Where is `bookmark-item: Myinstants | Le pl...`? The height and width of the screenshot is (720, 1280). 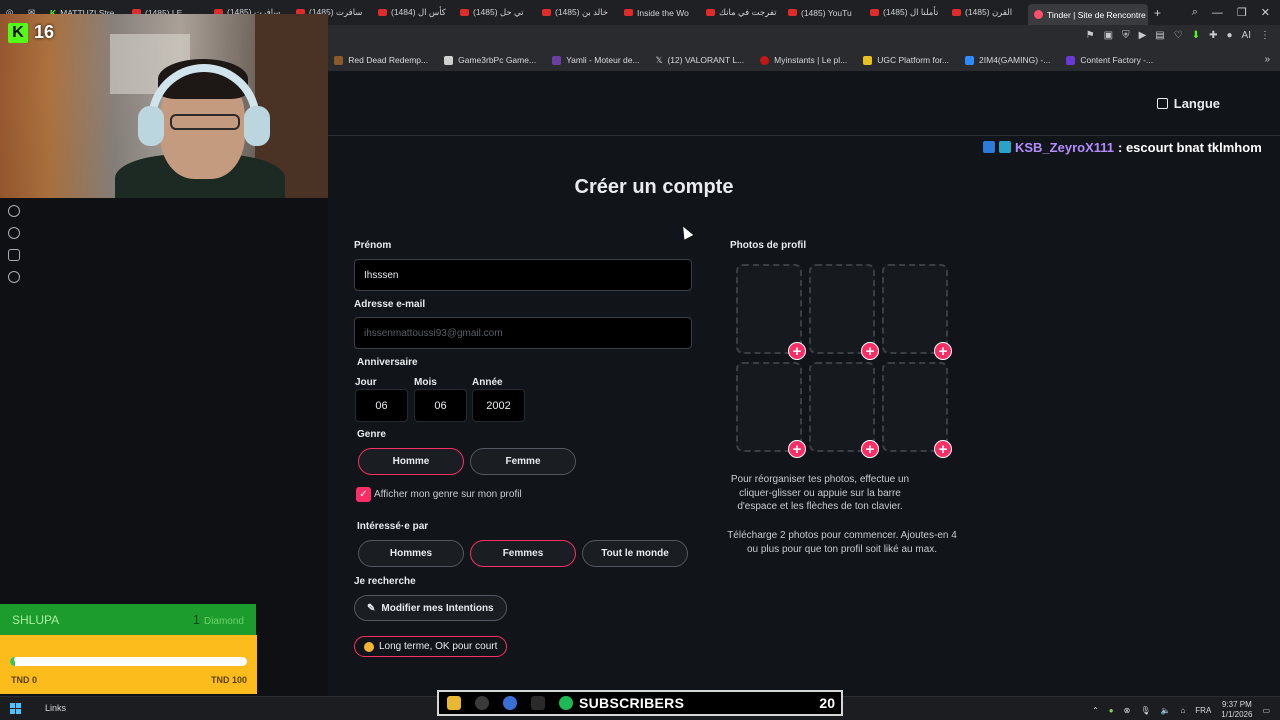
bookmark-item: Myinstants | Le pl... is located at coordinates (803, 60).